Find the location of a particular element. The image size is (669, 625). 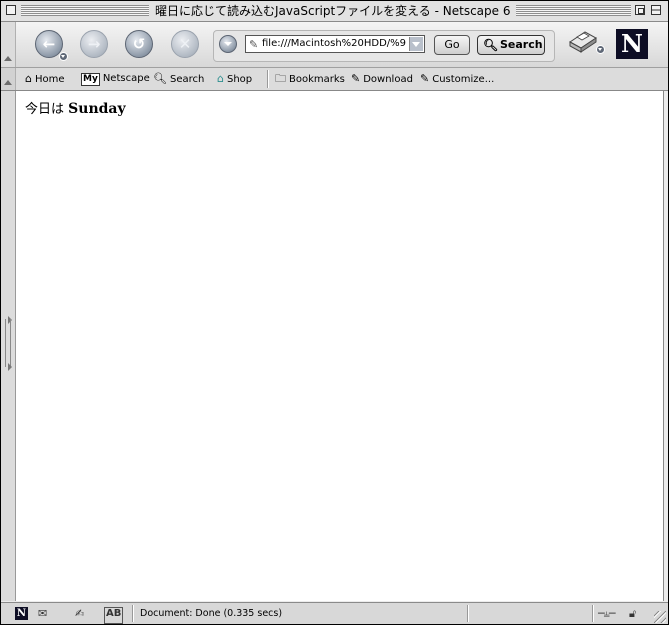

reload-button: ↺ is located at coordinates (139, 44).